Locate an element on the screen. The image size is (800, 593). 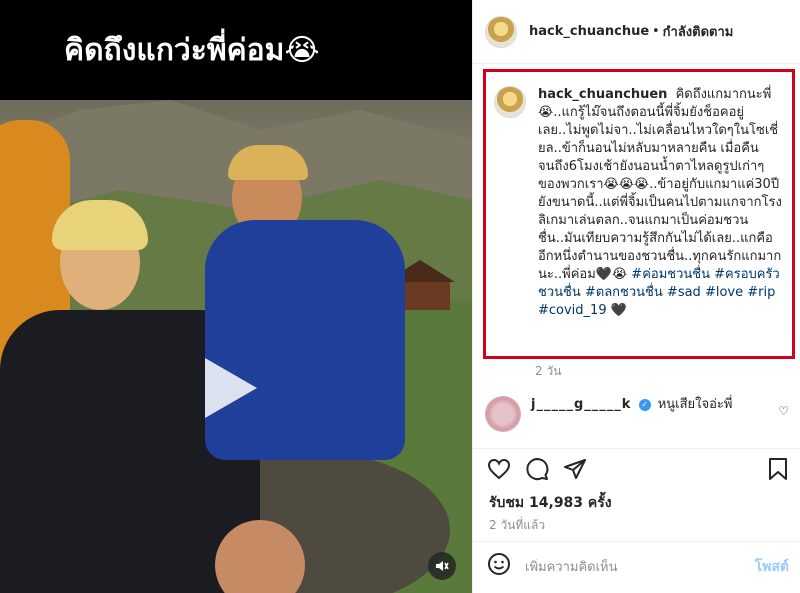
post-date: 2 วันที่แล้ว is located at coordinates (517, 525).